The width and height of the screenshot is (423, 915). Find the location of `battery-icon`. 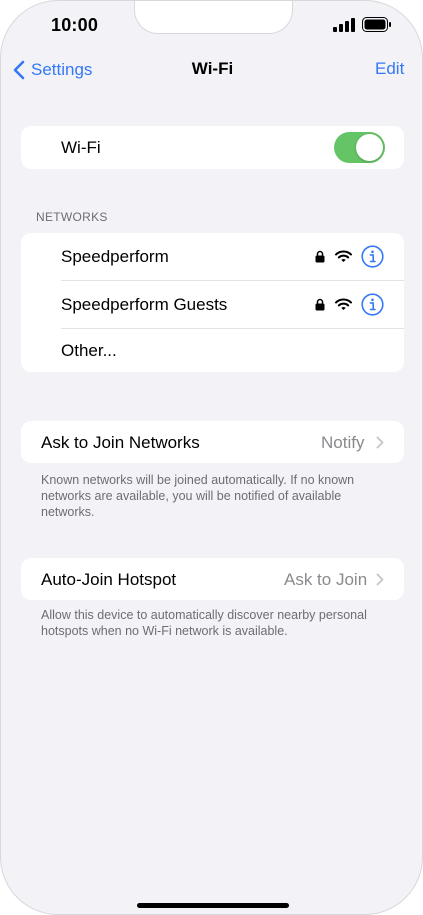

battery-icon is located at coordinates (376, 24).